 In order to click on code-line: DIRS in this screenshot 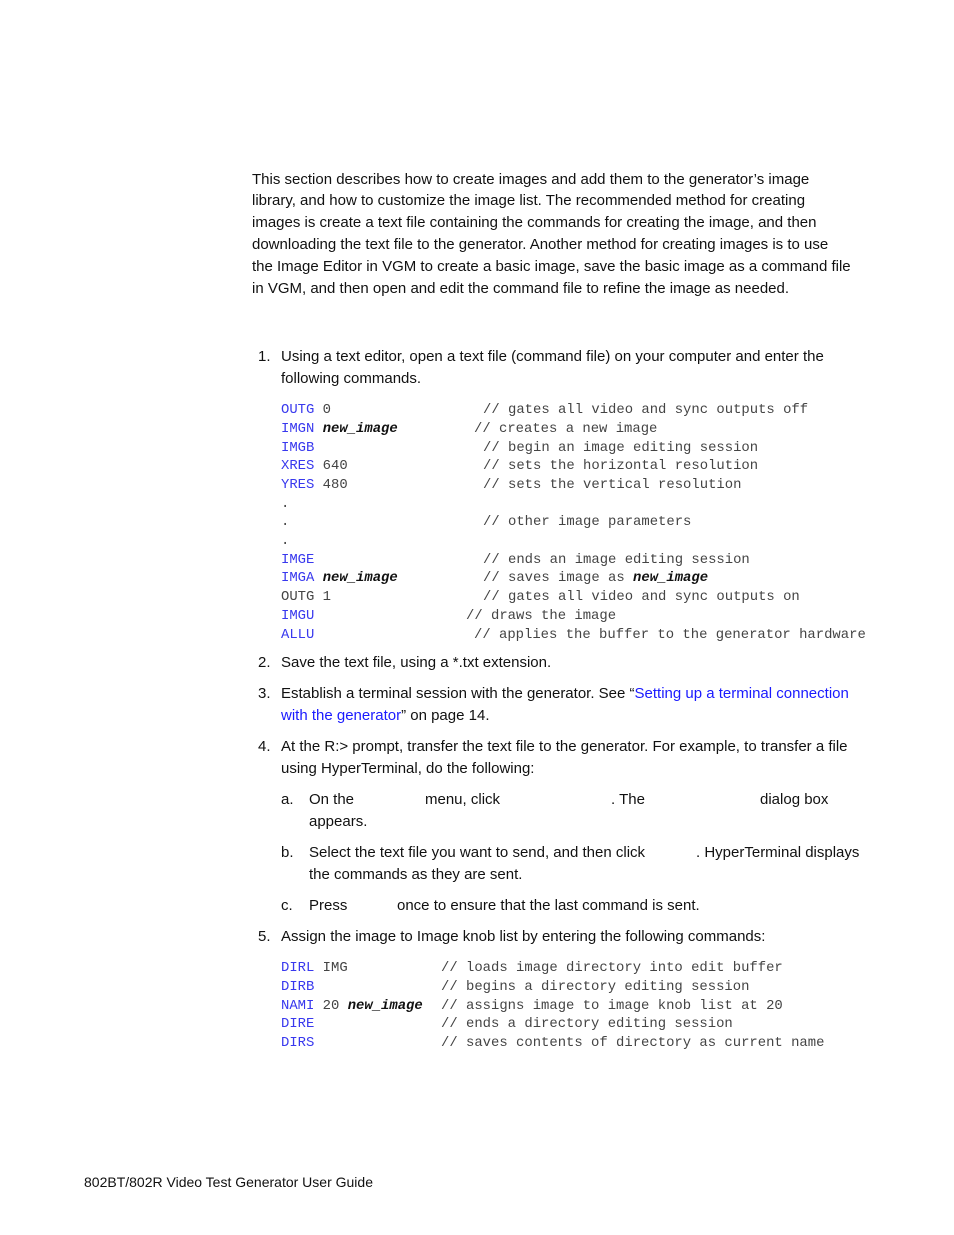, I will do `click(297, 1043)`.